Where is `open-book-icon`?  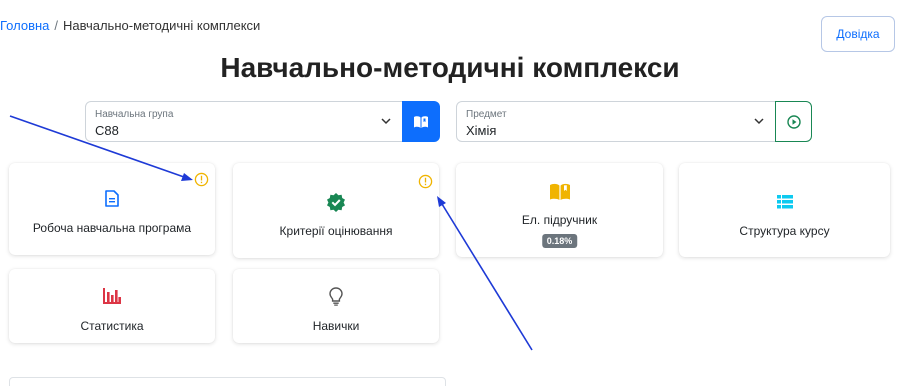
open-book-icon is located at coordinates (559, 191).